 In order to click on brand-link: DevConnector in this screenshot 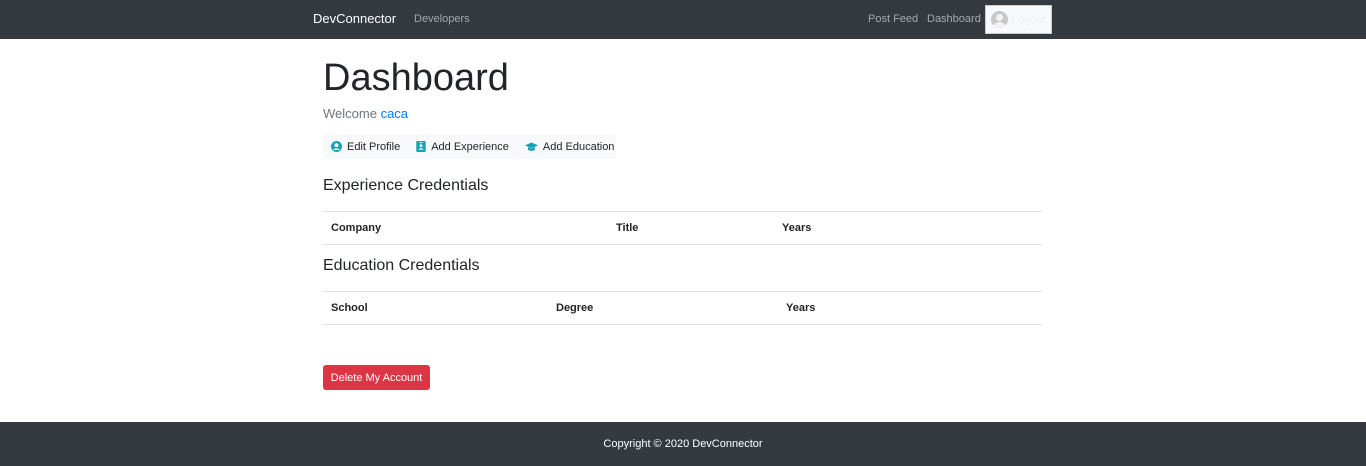, I will do `click(354, 18)`.